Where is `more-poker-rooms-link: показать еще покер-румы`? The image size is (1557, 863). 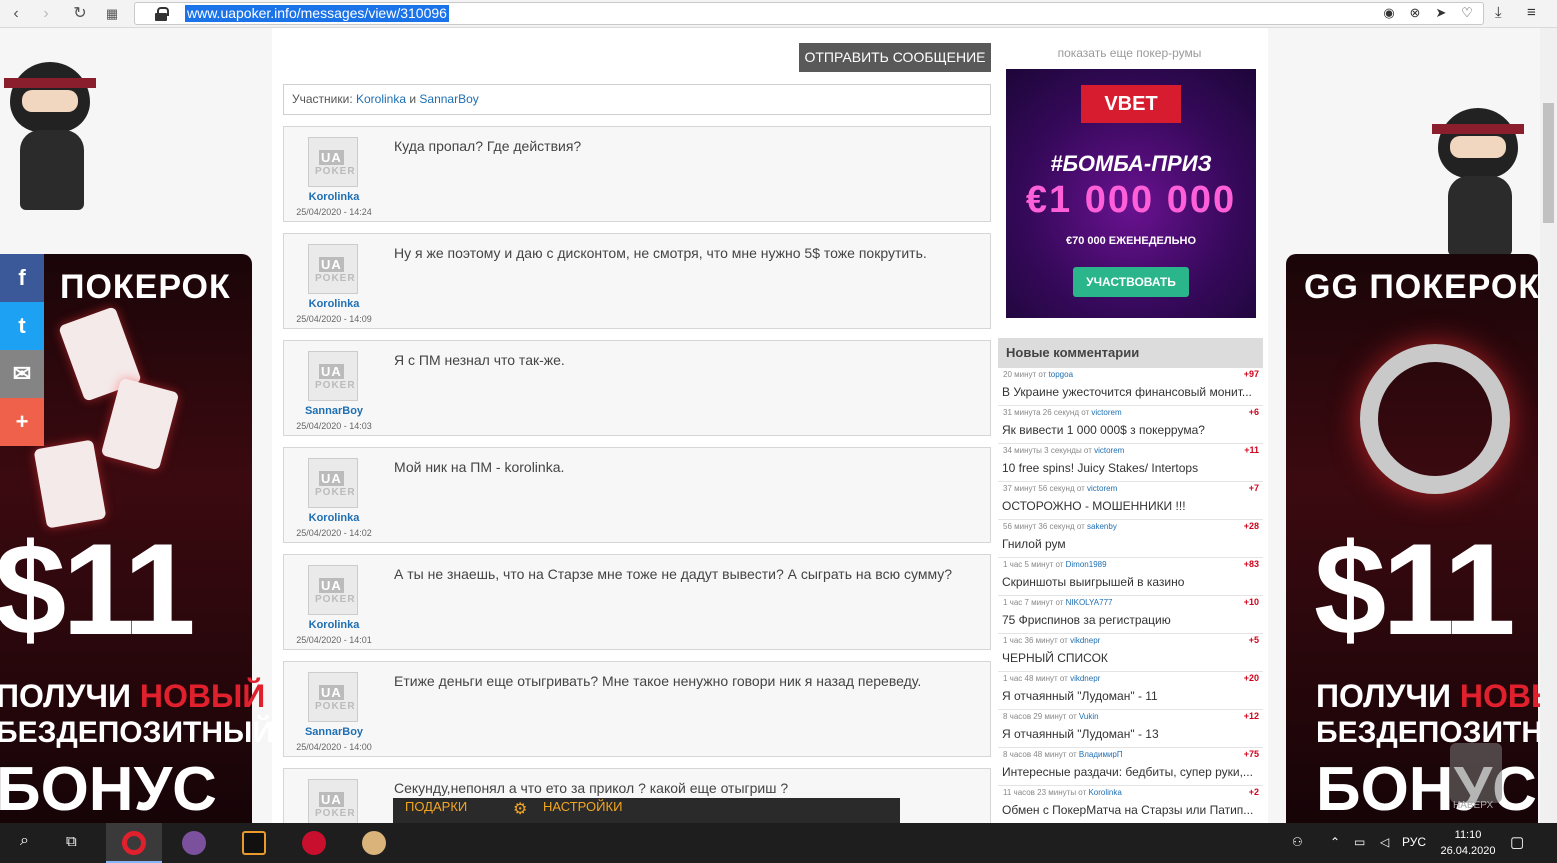
more-poker-rooms-link: показать еще покер-румы is located at coordinates (1129, 53).